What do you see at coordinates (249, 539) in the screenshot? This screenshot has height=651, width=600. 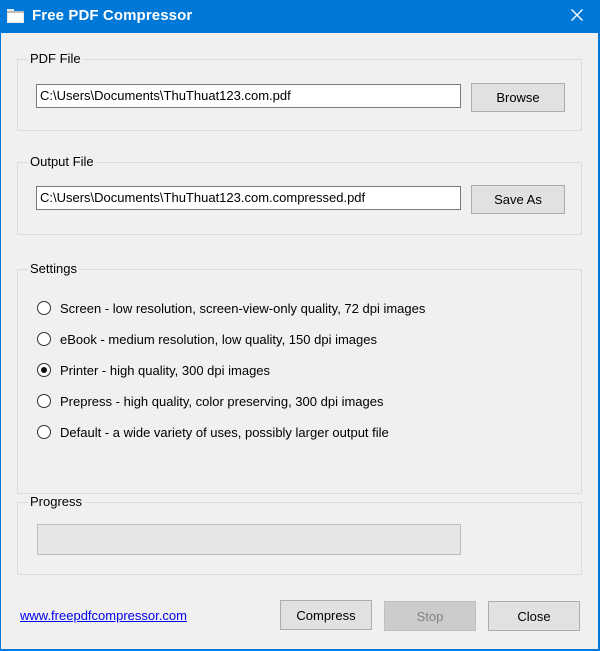 I see `progress-bar` at bounding box center [249, 539].